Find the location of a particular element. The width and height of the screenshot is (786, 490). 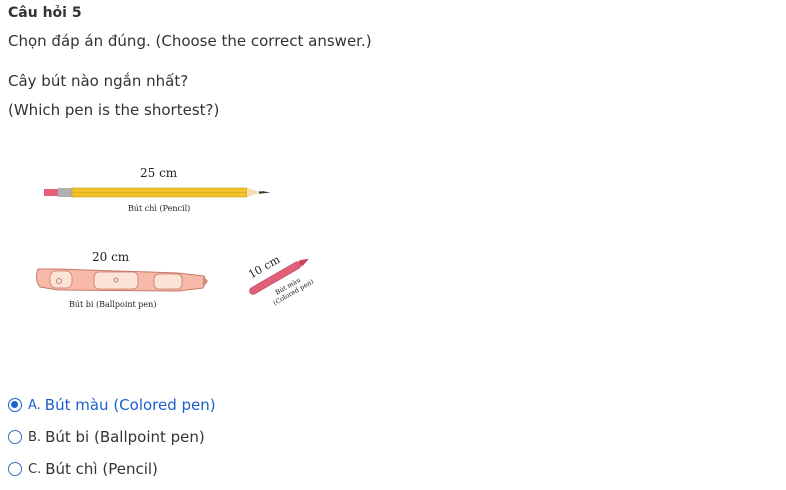

option-a: A. Bút màu (Colored pen) is located at coordinates (112, 405).